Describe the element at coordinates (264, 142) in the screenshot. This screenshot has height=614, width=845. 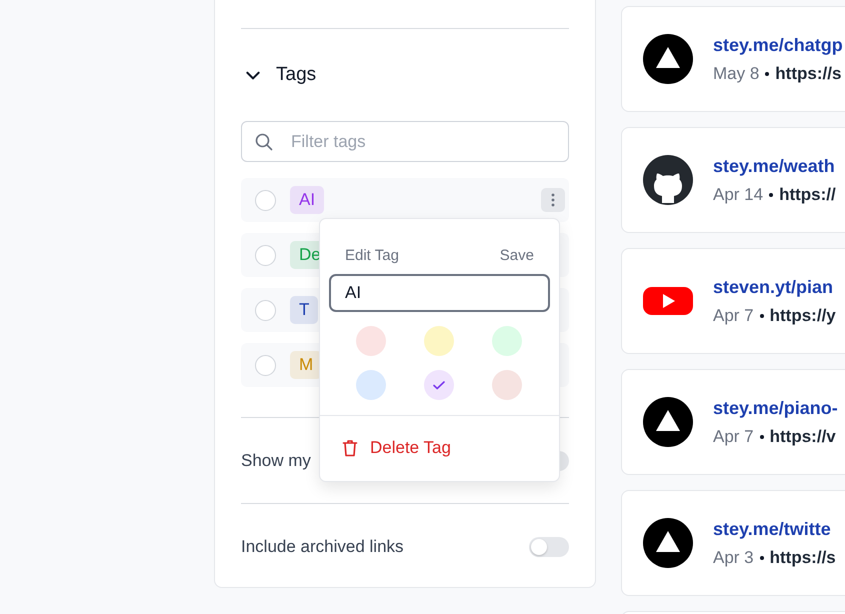
I see `search-icon` at that location.